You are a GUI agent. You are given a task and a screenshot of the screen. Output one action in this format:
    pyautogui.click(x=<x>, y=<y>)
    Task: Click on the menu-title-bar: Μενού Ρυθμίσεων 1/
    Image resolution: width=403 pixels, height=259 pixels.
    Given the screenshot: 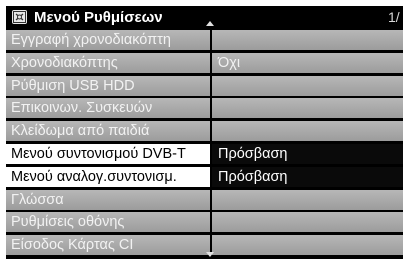 What is the action you would take?
    pyautogui.click(x=204, y=18)
    